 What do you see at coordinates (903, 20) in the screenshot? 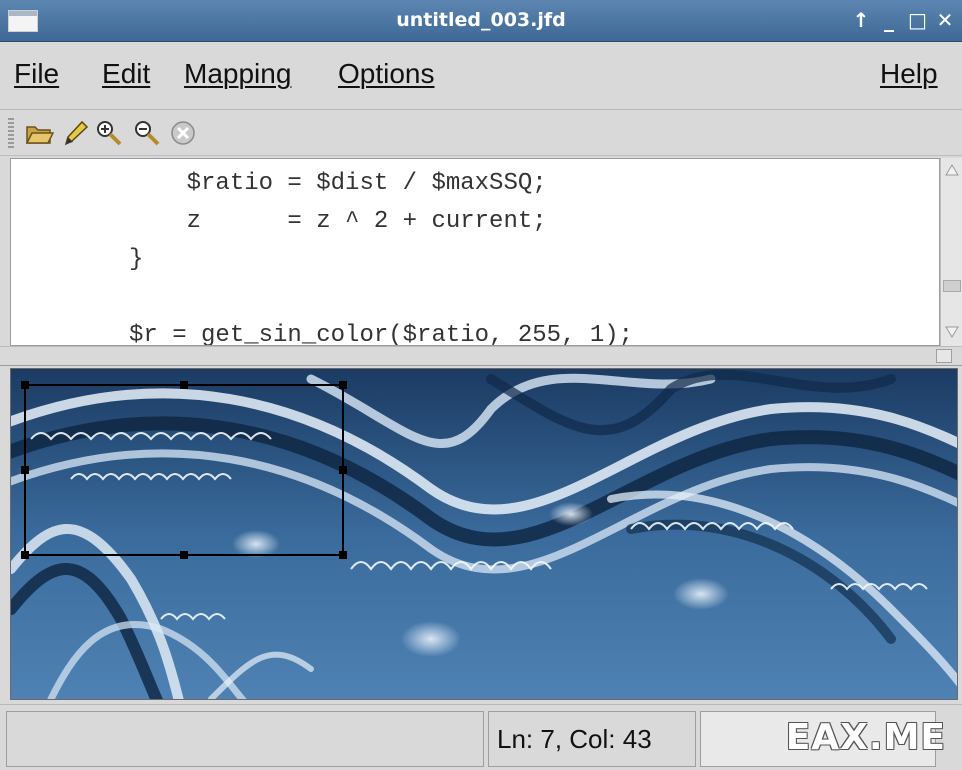
I see `window-controls: ↑ _ □ ✕` at bounding box center [903, 20].